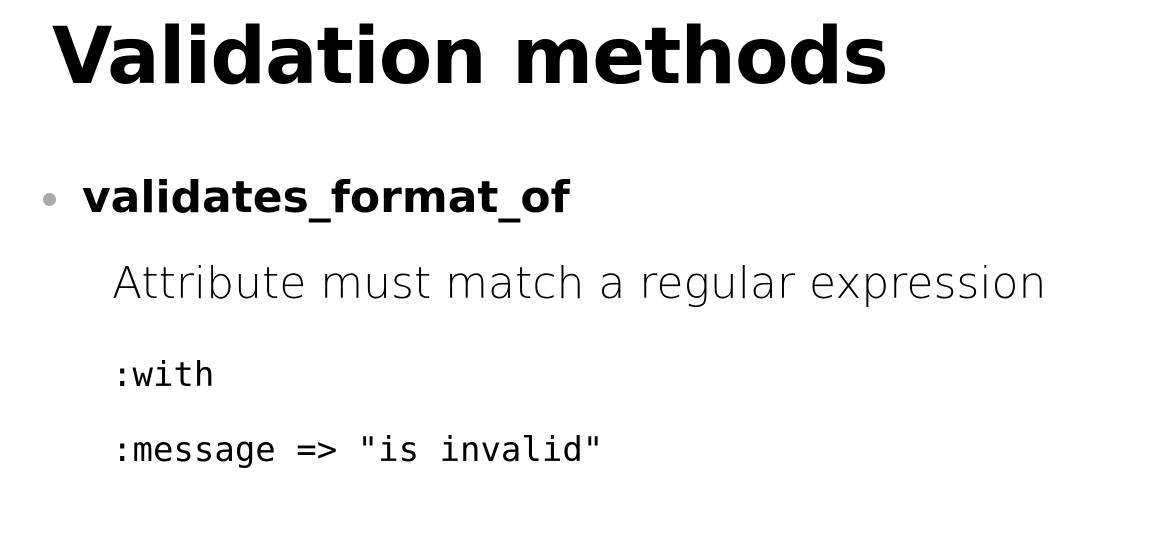 The width and height of the screenshot is (1165, 546). Describe the element at coordinates (49, 199) in the screenshot. I see `bullet-icon` at that location.